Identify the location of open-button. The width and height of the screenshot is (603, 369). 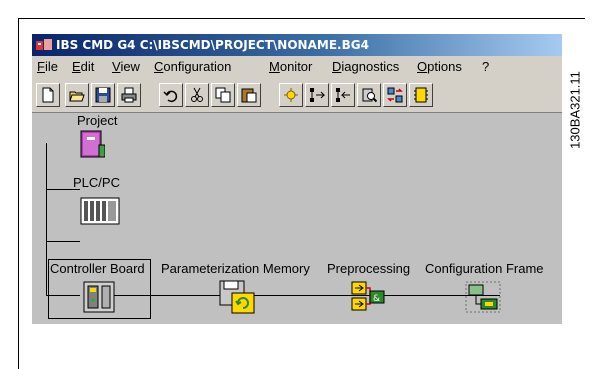
(77, 95).